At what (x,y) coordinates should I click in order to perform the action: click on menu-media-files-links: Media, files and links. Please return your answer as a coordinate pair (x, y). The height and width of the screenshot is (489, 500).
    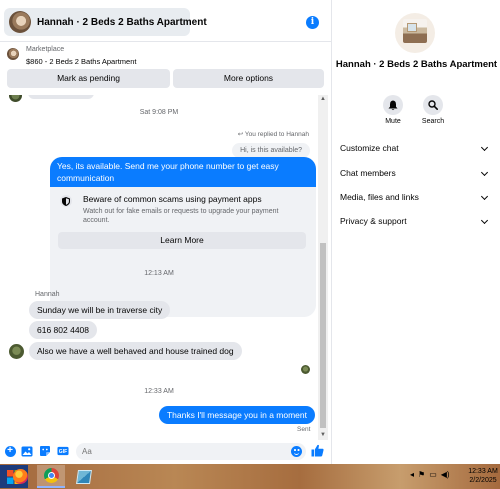
    Looking at the image, I should click on (416, 197).